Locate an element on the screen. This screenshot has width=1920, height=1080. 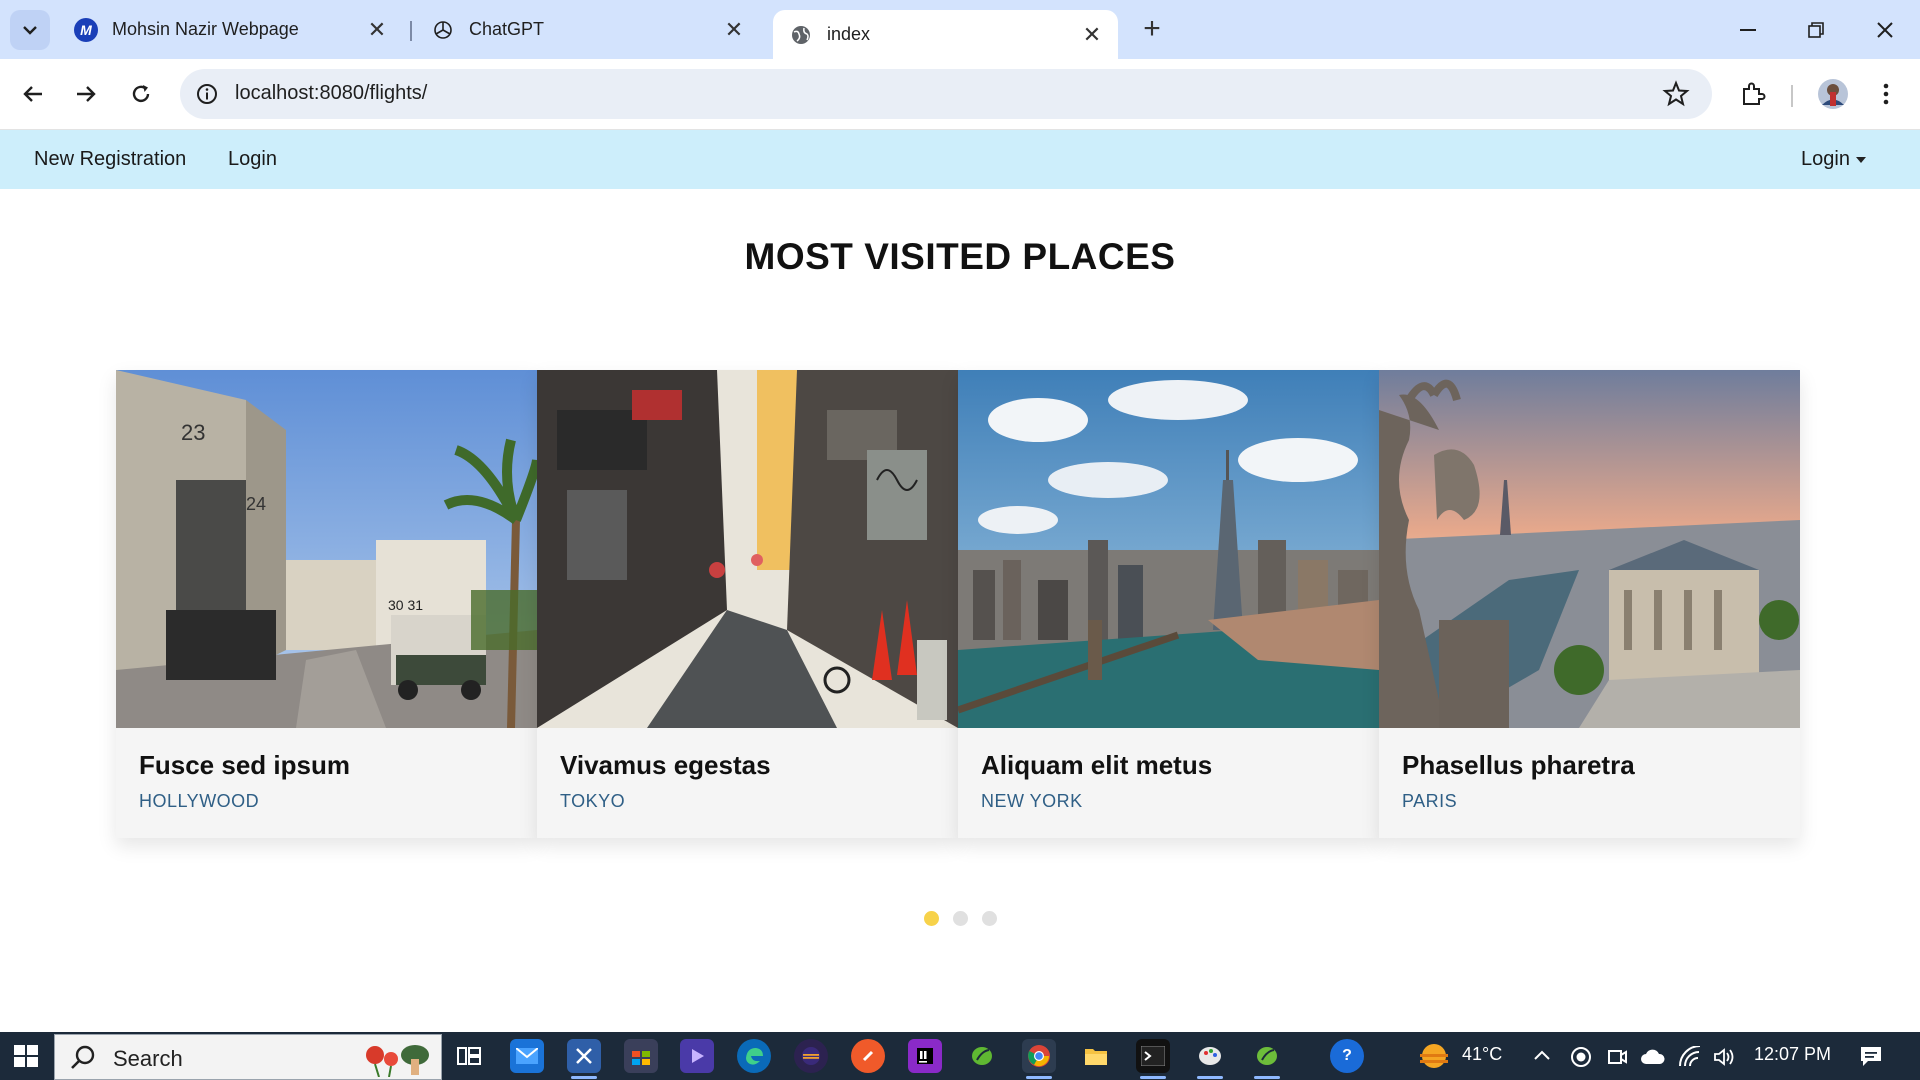
login-dropdown: Login is located at coordinates (1833, 159).